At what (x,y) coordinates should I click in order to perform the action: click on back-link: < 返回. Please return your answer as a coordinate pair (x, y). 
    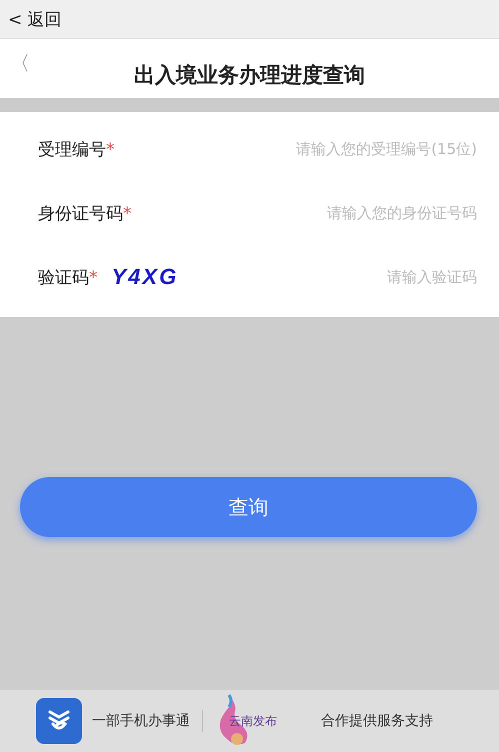
    Looking at the image, I should click on (35, 19).